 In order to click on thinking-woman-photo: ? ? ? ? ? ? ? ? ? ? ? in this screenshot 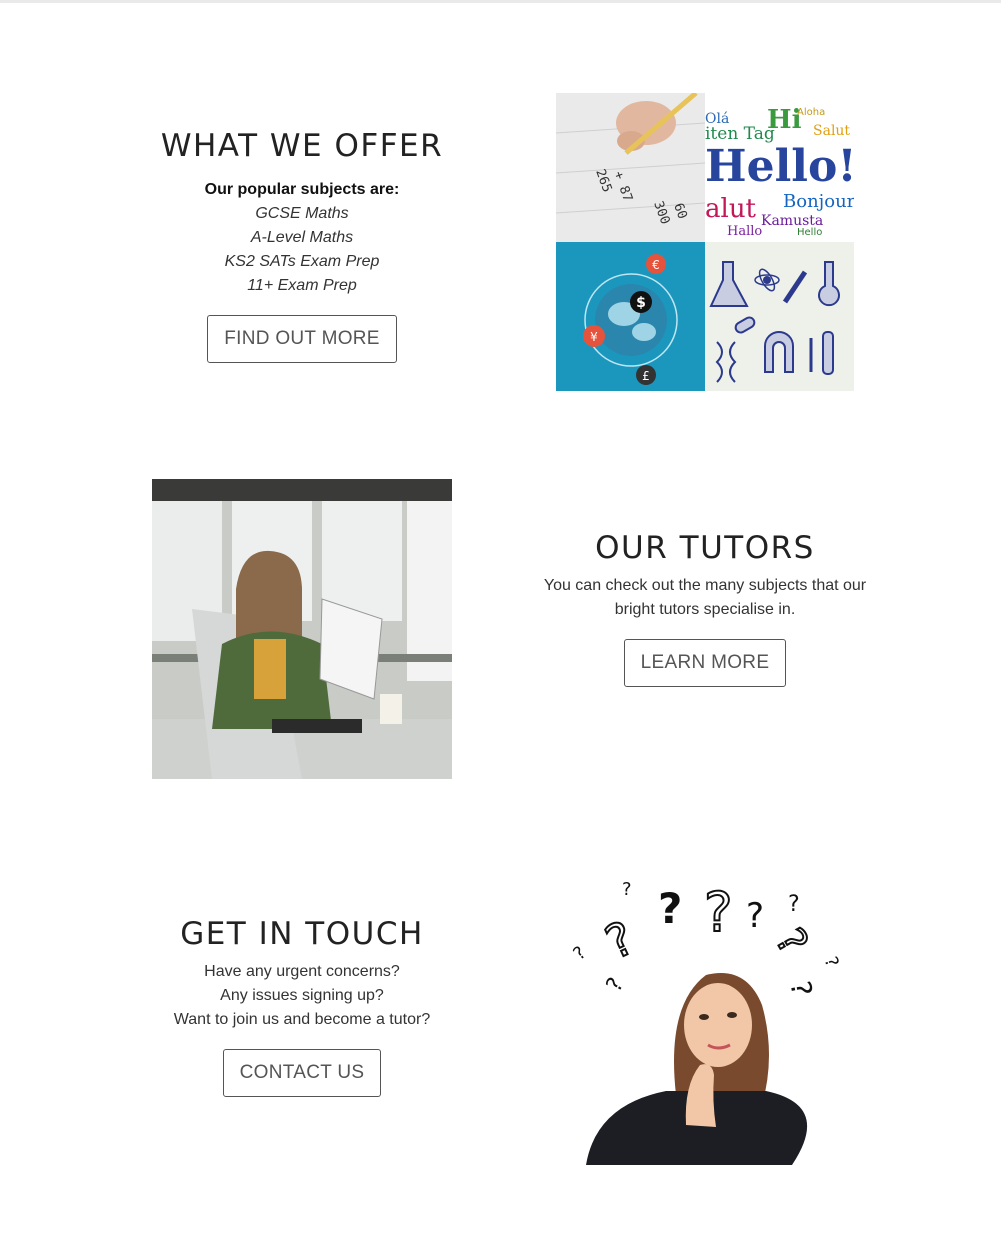, I will do `click(711, 1015)`.